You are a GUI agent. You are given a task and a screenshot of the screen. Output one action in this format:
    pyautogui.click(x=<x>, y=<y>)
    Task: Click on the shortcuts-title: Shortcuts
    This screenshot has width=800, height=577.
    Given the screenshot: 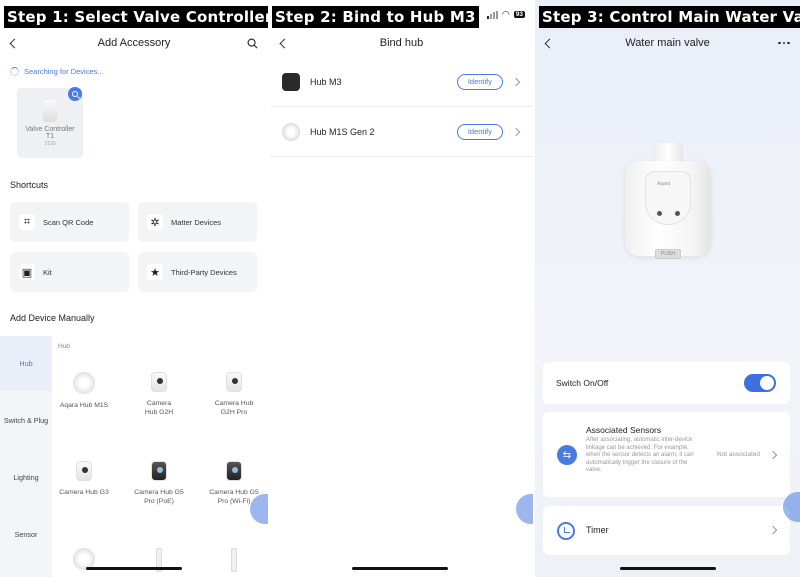 What is the action you would take?
    pyautogui.click(x=29, y=185)
    